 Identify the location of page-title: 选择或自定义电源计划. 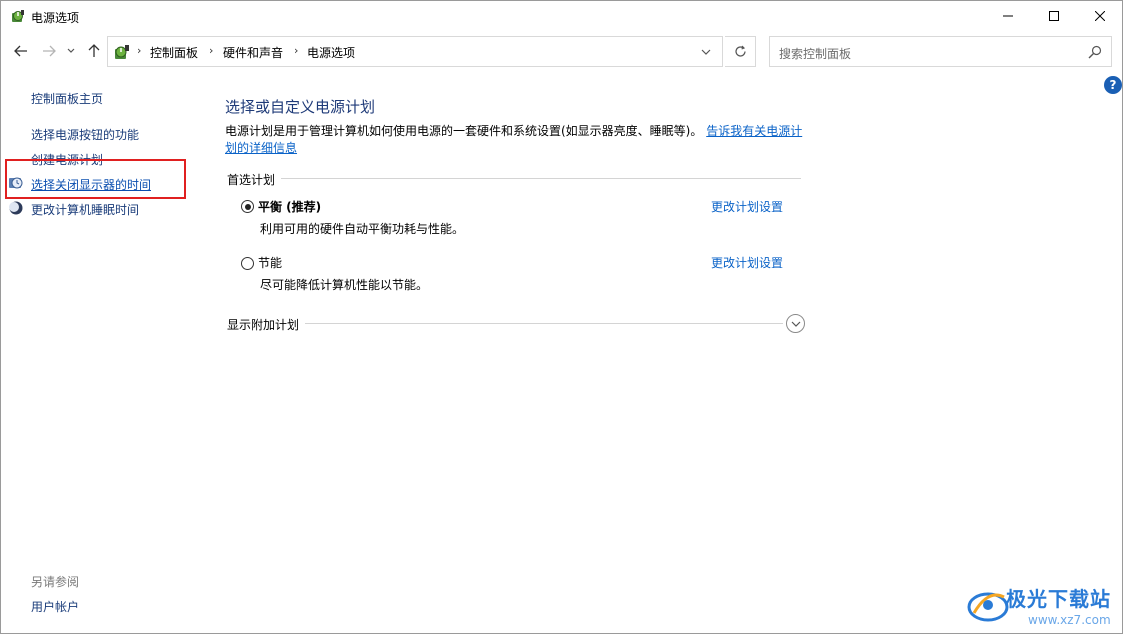
(300, 107).